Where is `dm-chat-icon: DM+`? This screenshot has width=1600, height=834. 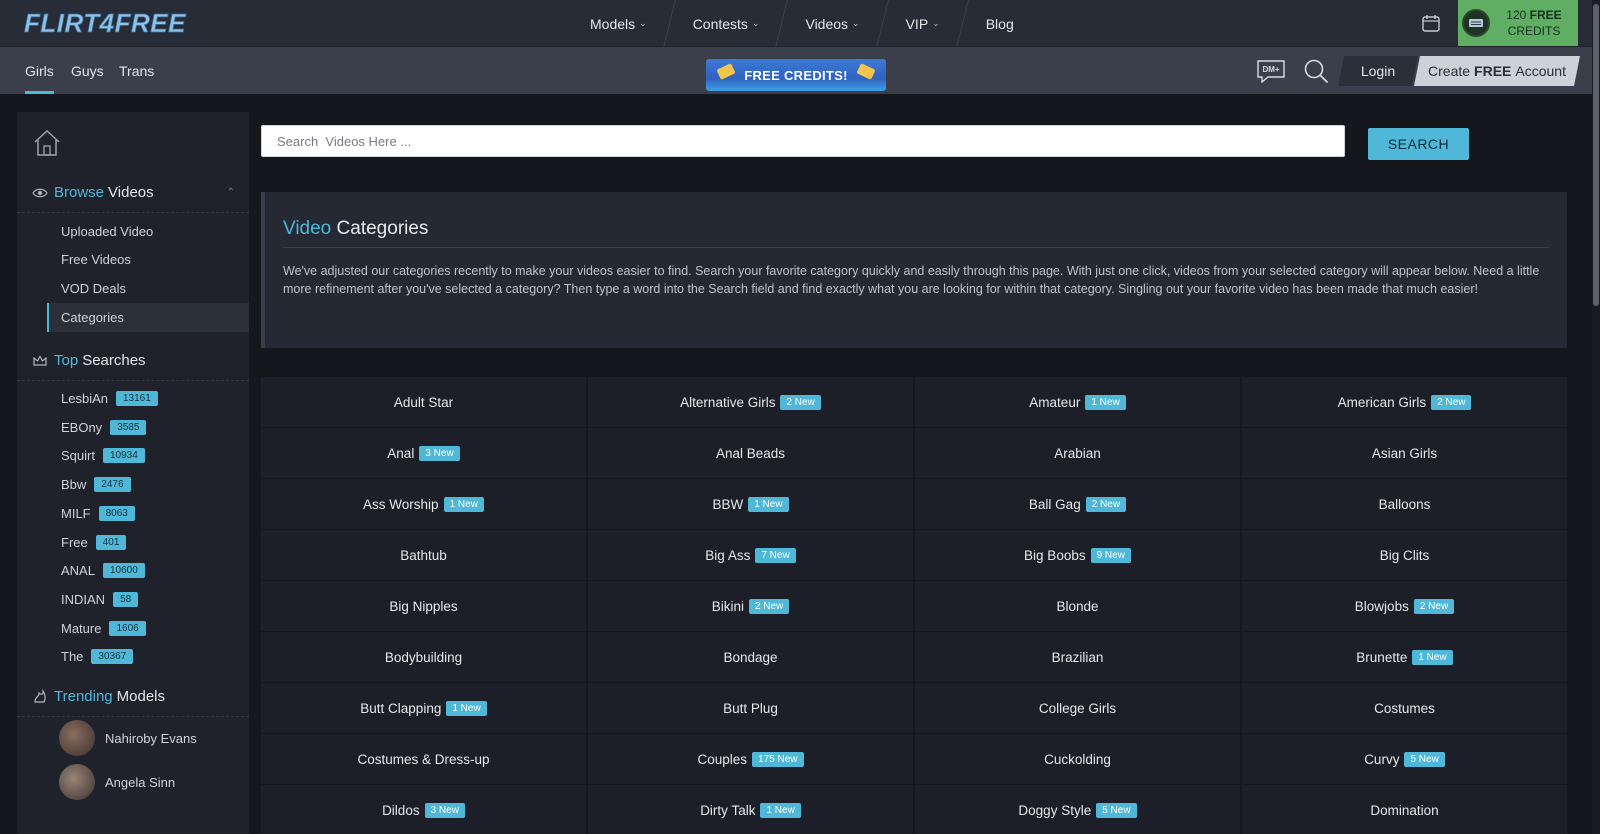
dm-chat-icon: DM+ is located at coordinates (1271, 71).